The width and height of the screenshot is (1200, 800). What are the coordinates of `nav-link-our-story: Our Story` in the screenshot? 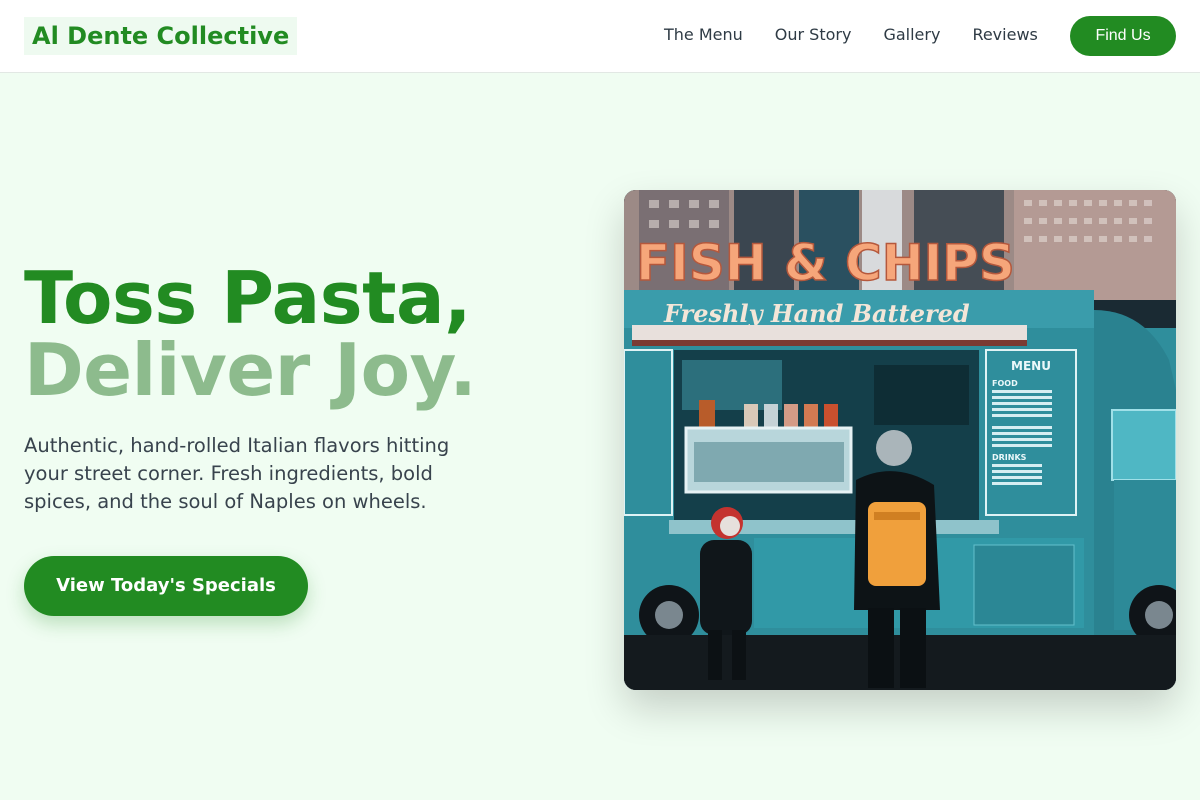 It's located at (813, 35).